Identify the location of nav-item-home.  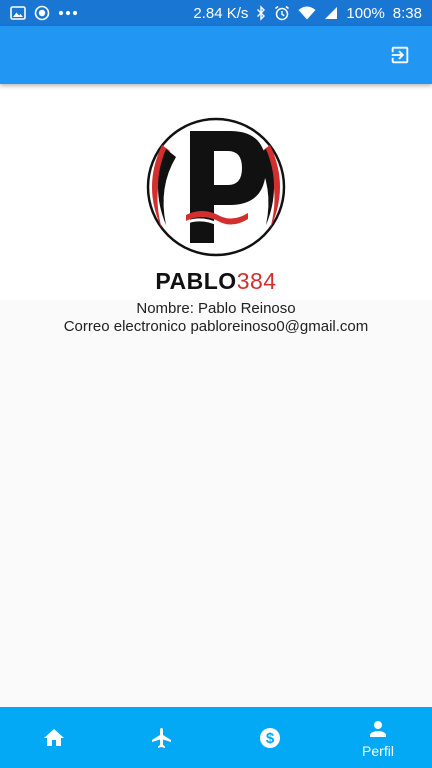
(54, 737).